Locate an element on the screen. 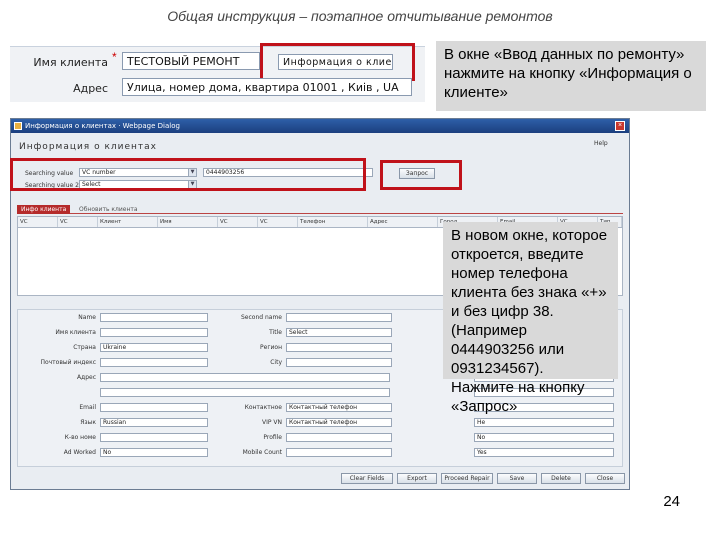 The width and height of the screenshot is (720, 540). form-label: Контактное is located at coordinates (263, 407).